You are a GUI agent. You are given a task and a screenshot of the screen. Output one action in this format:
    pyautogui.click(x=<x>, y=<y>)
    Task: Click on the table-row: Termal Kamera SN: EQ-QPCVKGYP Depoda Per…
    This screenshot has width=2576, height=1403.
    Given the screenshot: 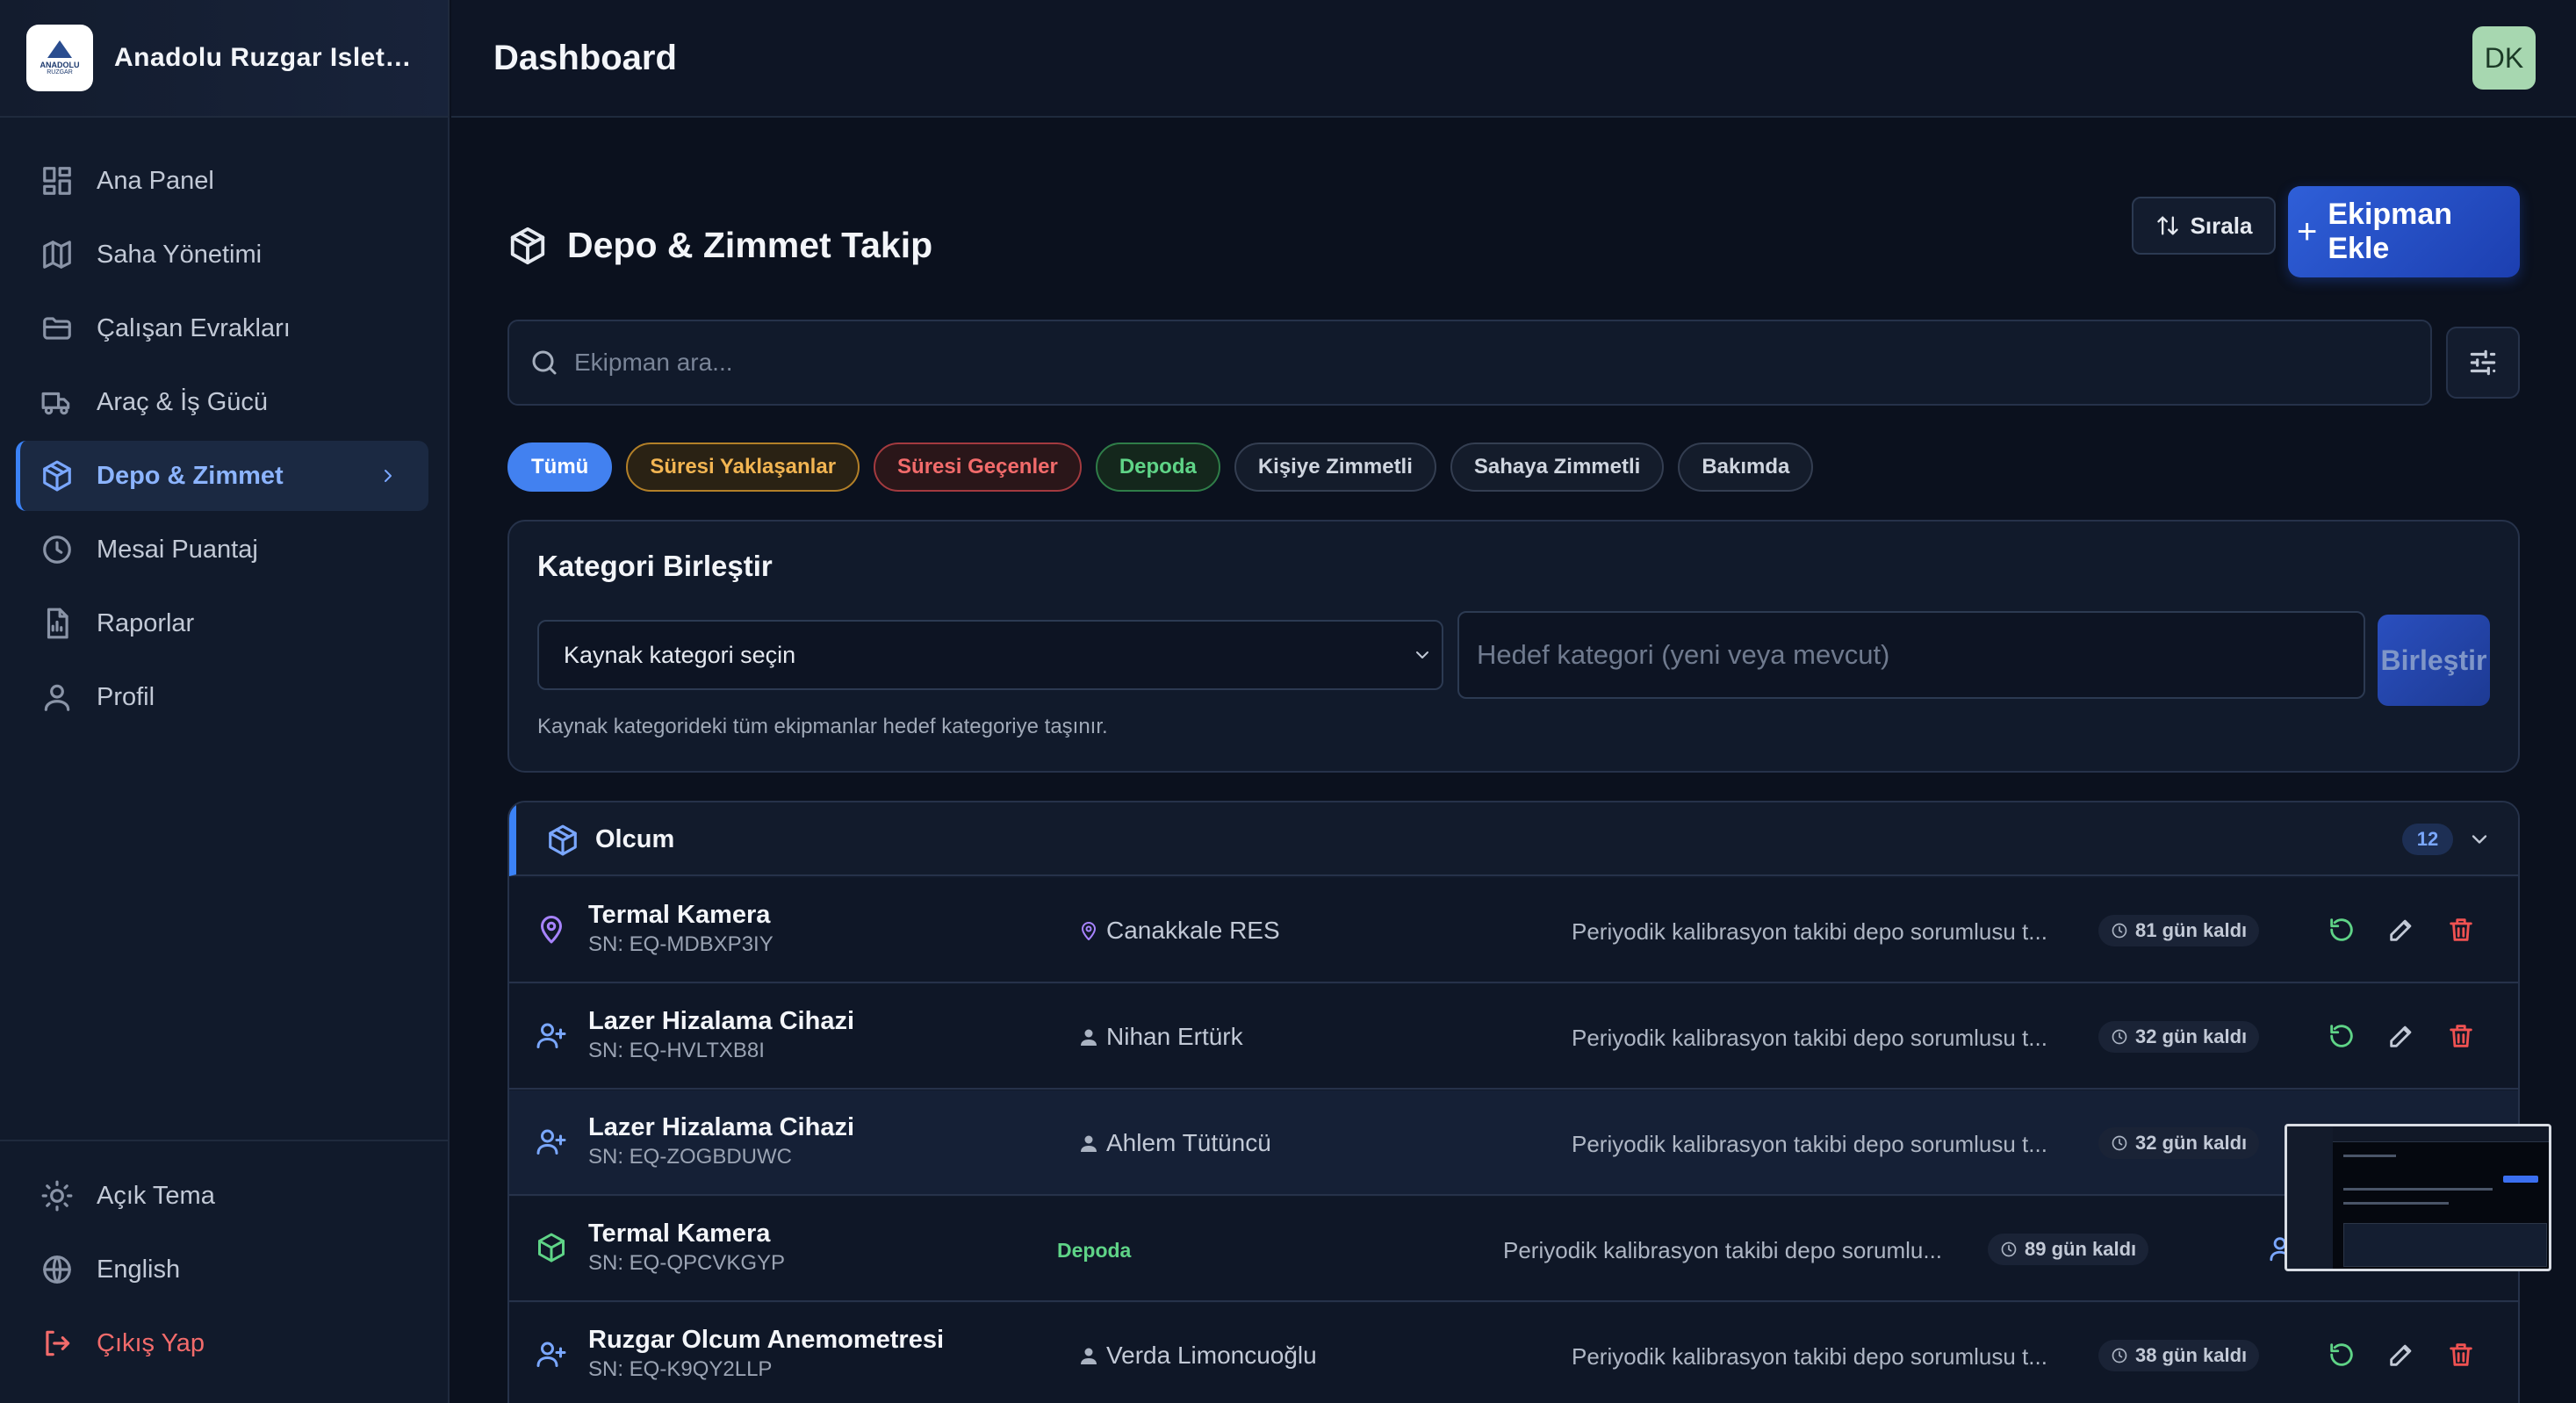 What is the action you would take?
    pyautogui.click(x=1513, y=1250)
    